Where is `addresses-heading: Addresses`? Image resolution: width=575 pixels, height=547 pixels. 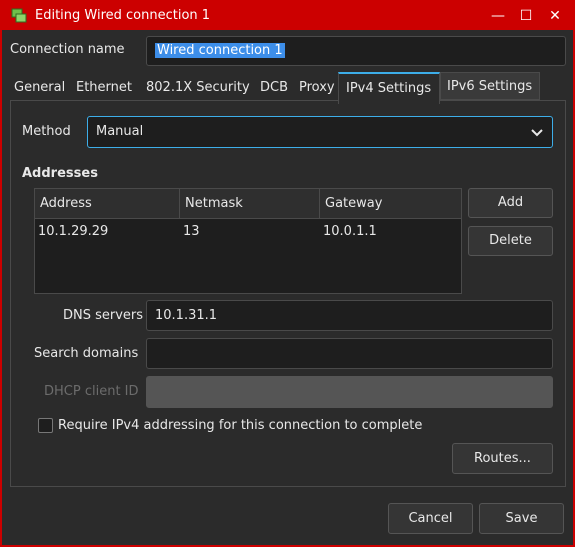 addresses-heading: Addresses is located at coordinates (60, 173).